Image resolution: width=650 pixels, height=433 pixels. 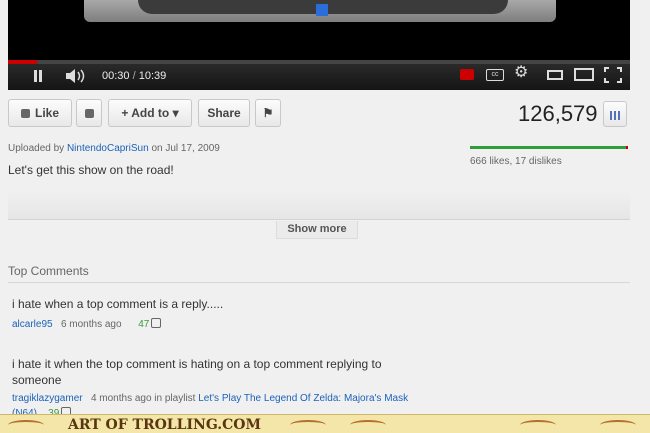 I want to click on dislike-button, so click(x=89, y=113).